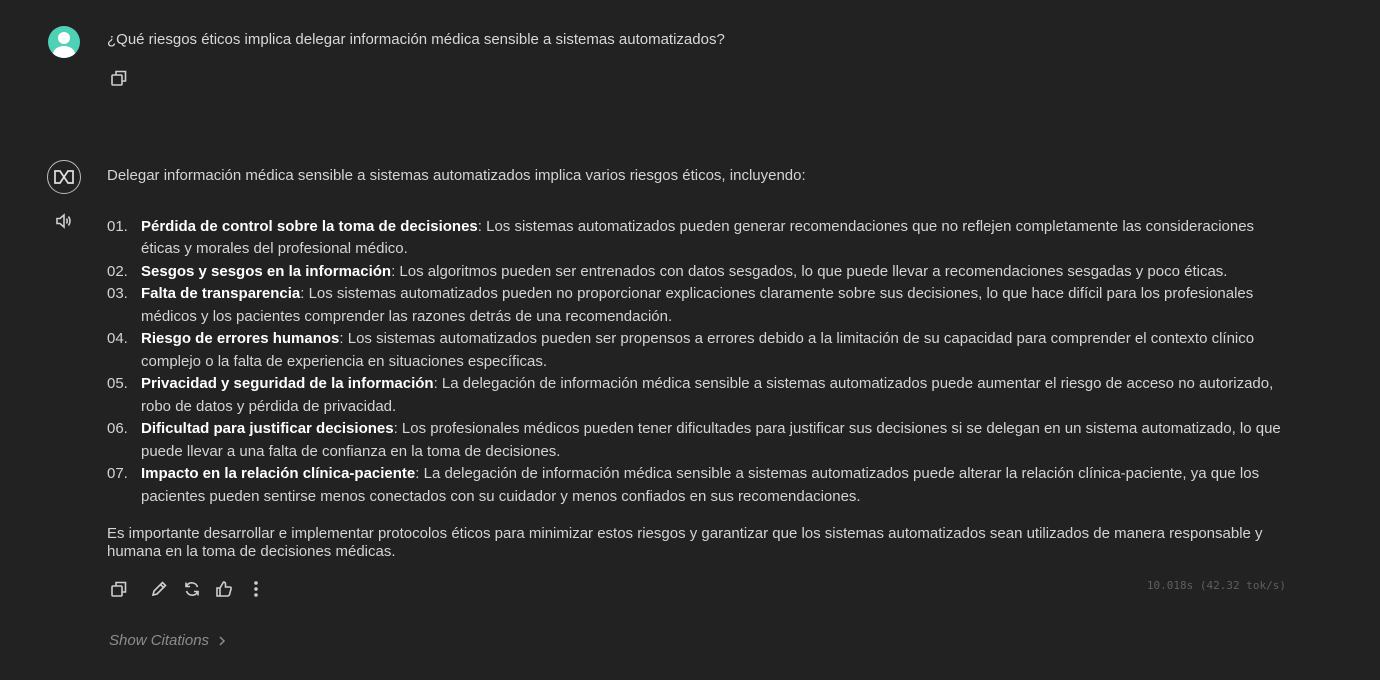 The height and width of the screenshot is (680, 1380). I want to click on risk-item-title: Riesgo de errores humanos, so click(240, 338).